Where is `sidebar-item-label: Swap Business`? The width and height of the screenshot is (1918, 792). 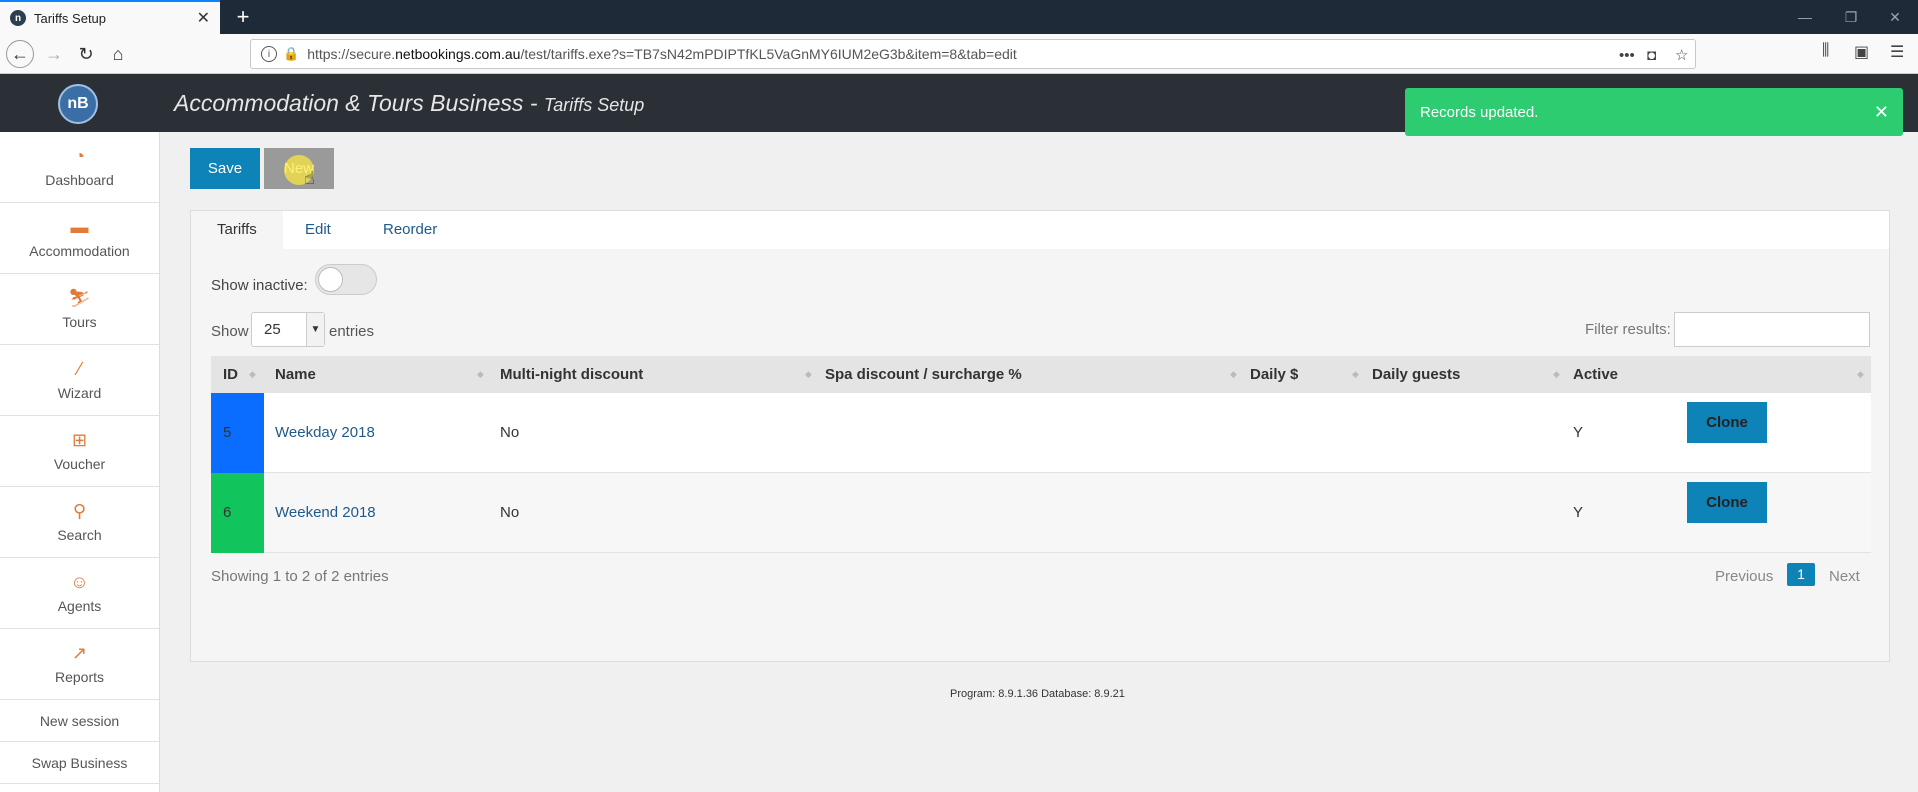 sidebar-item-label: Swap Business is located at coordinates (79, 762).